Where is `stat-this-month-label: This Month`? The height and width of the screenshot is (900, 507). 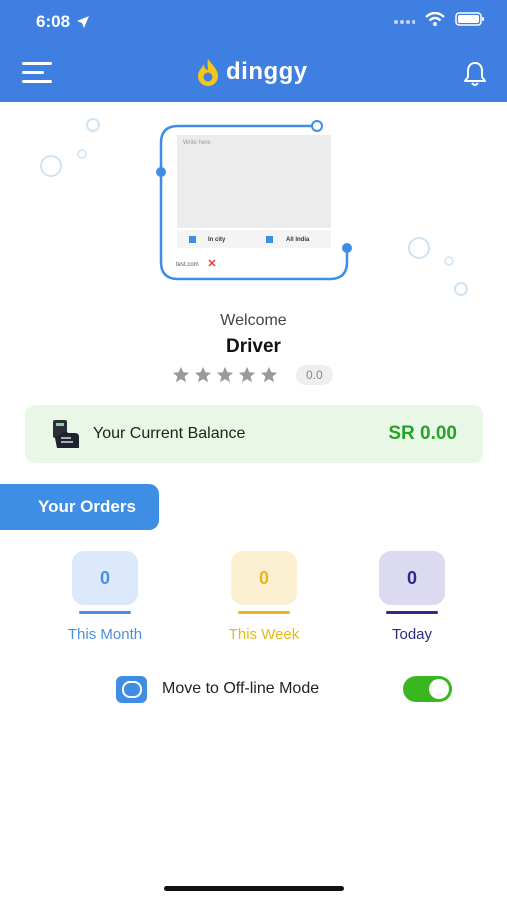 stat-this-month-label: This Month is located at coordinates (105, 634).